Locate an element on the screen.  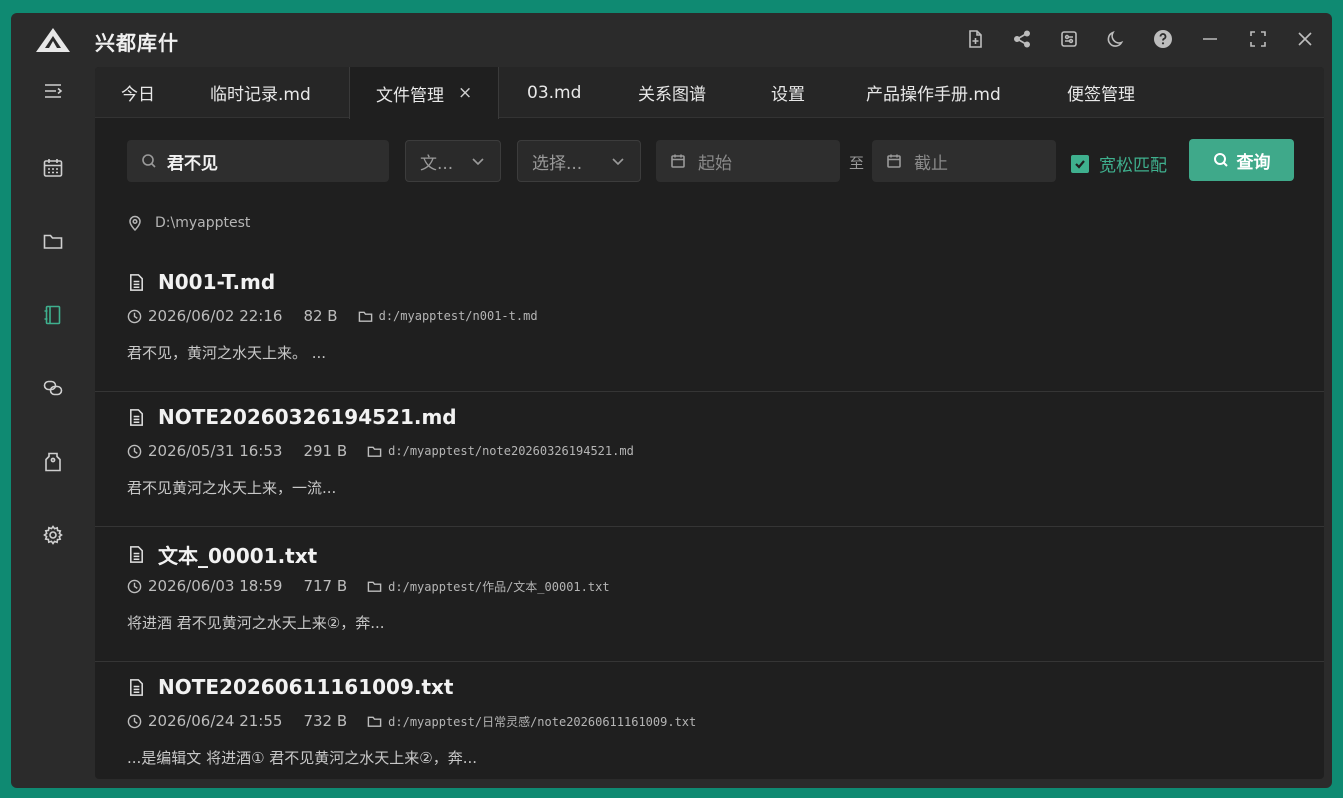
loose-match-checkbox: 宽松匹配 is located at coordinates (1119, 163).